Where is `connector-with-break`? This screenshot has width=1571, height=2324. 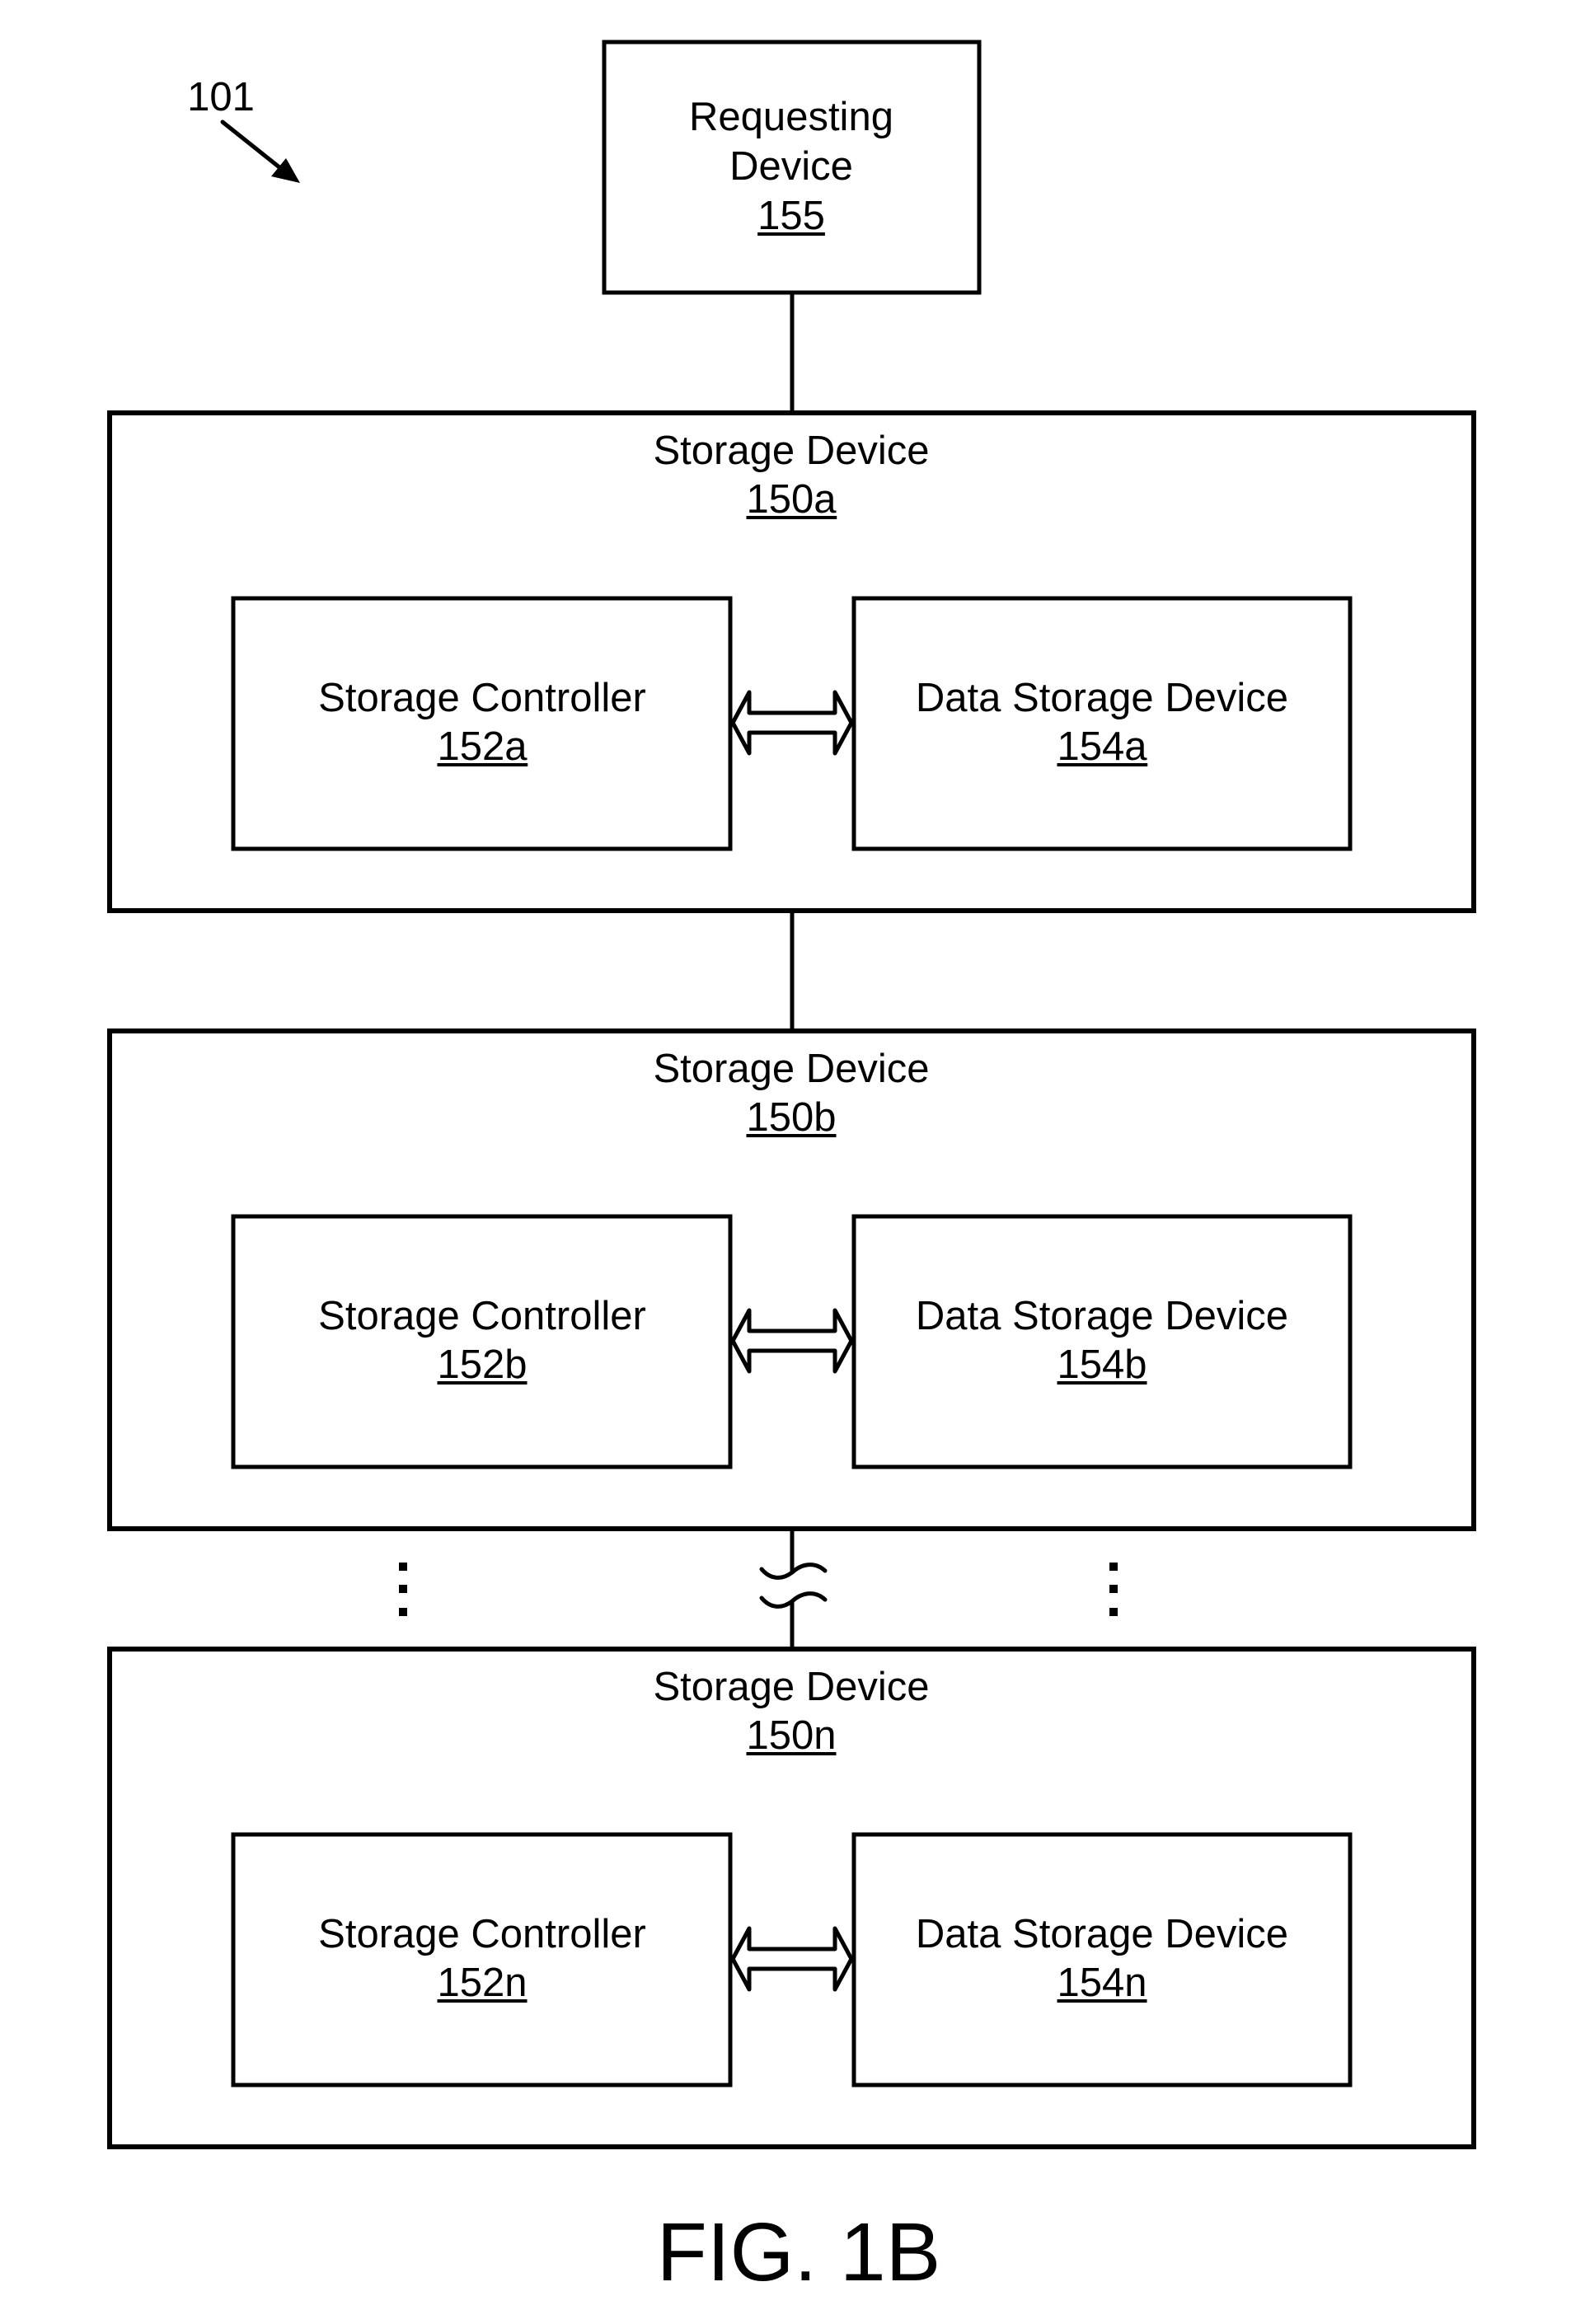 connector-with-break is located at coordinates (793, 1589).